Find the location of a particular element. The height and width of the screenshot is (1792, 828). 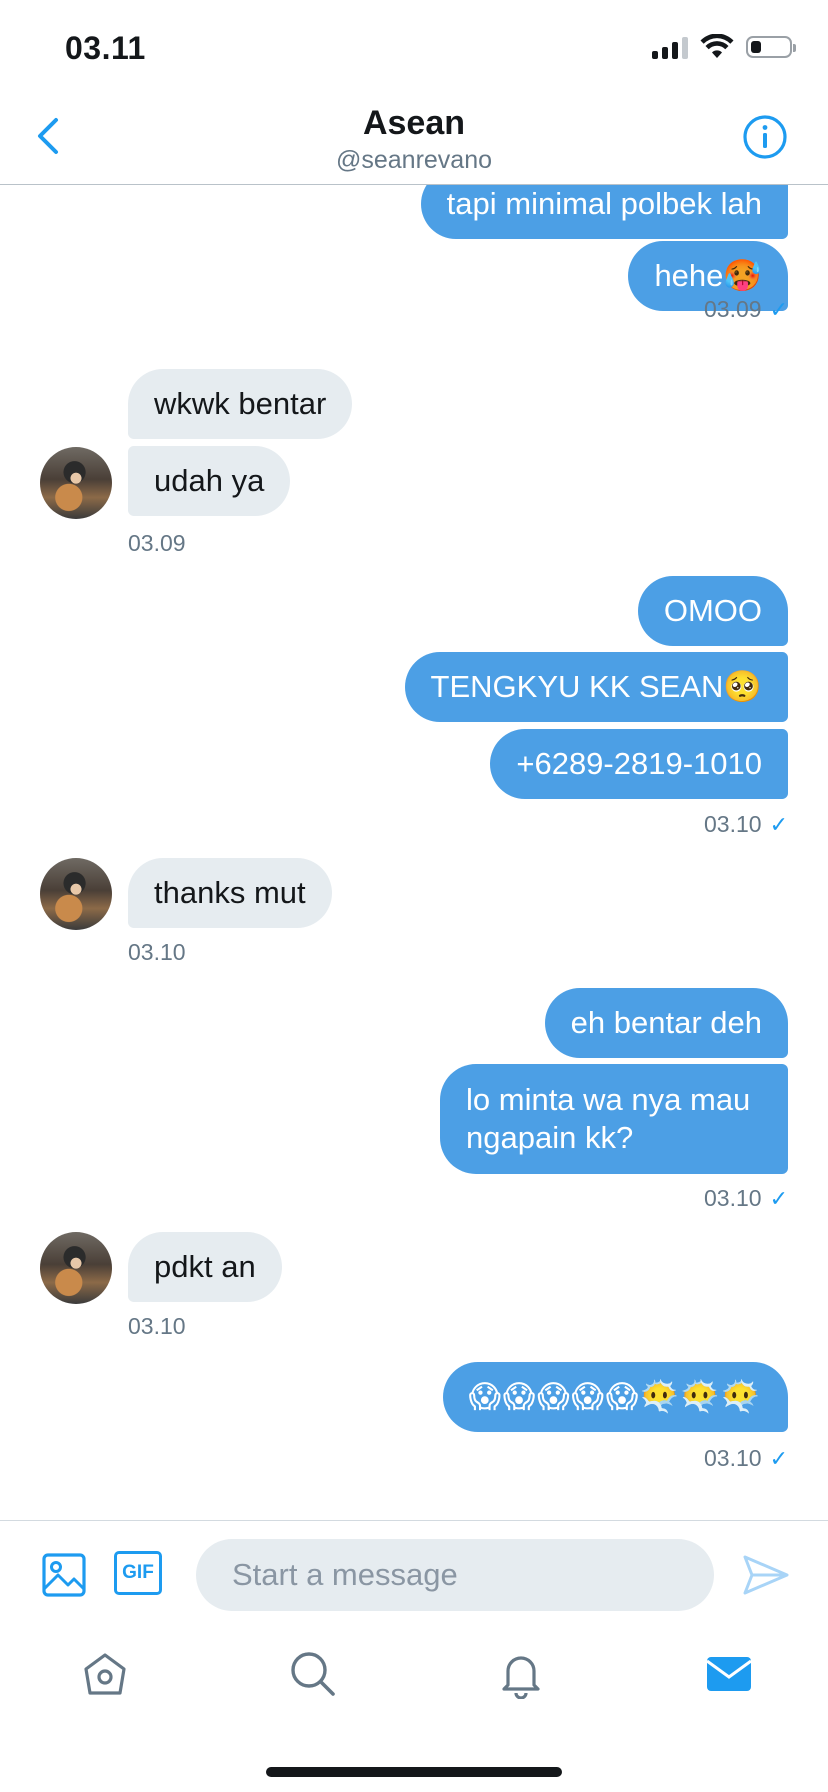

message-line: ngapain kk? is located at coordinates (550, 1137).